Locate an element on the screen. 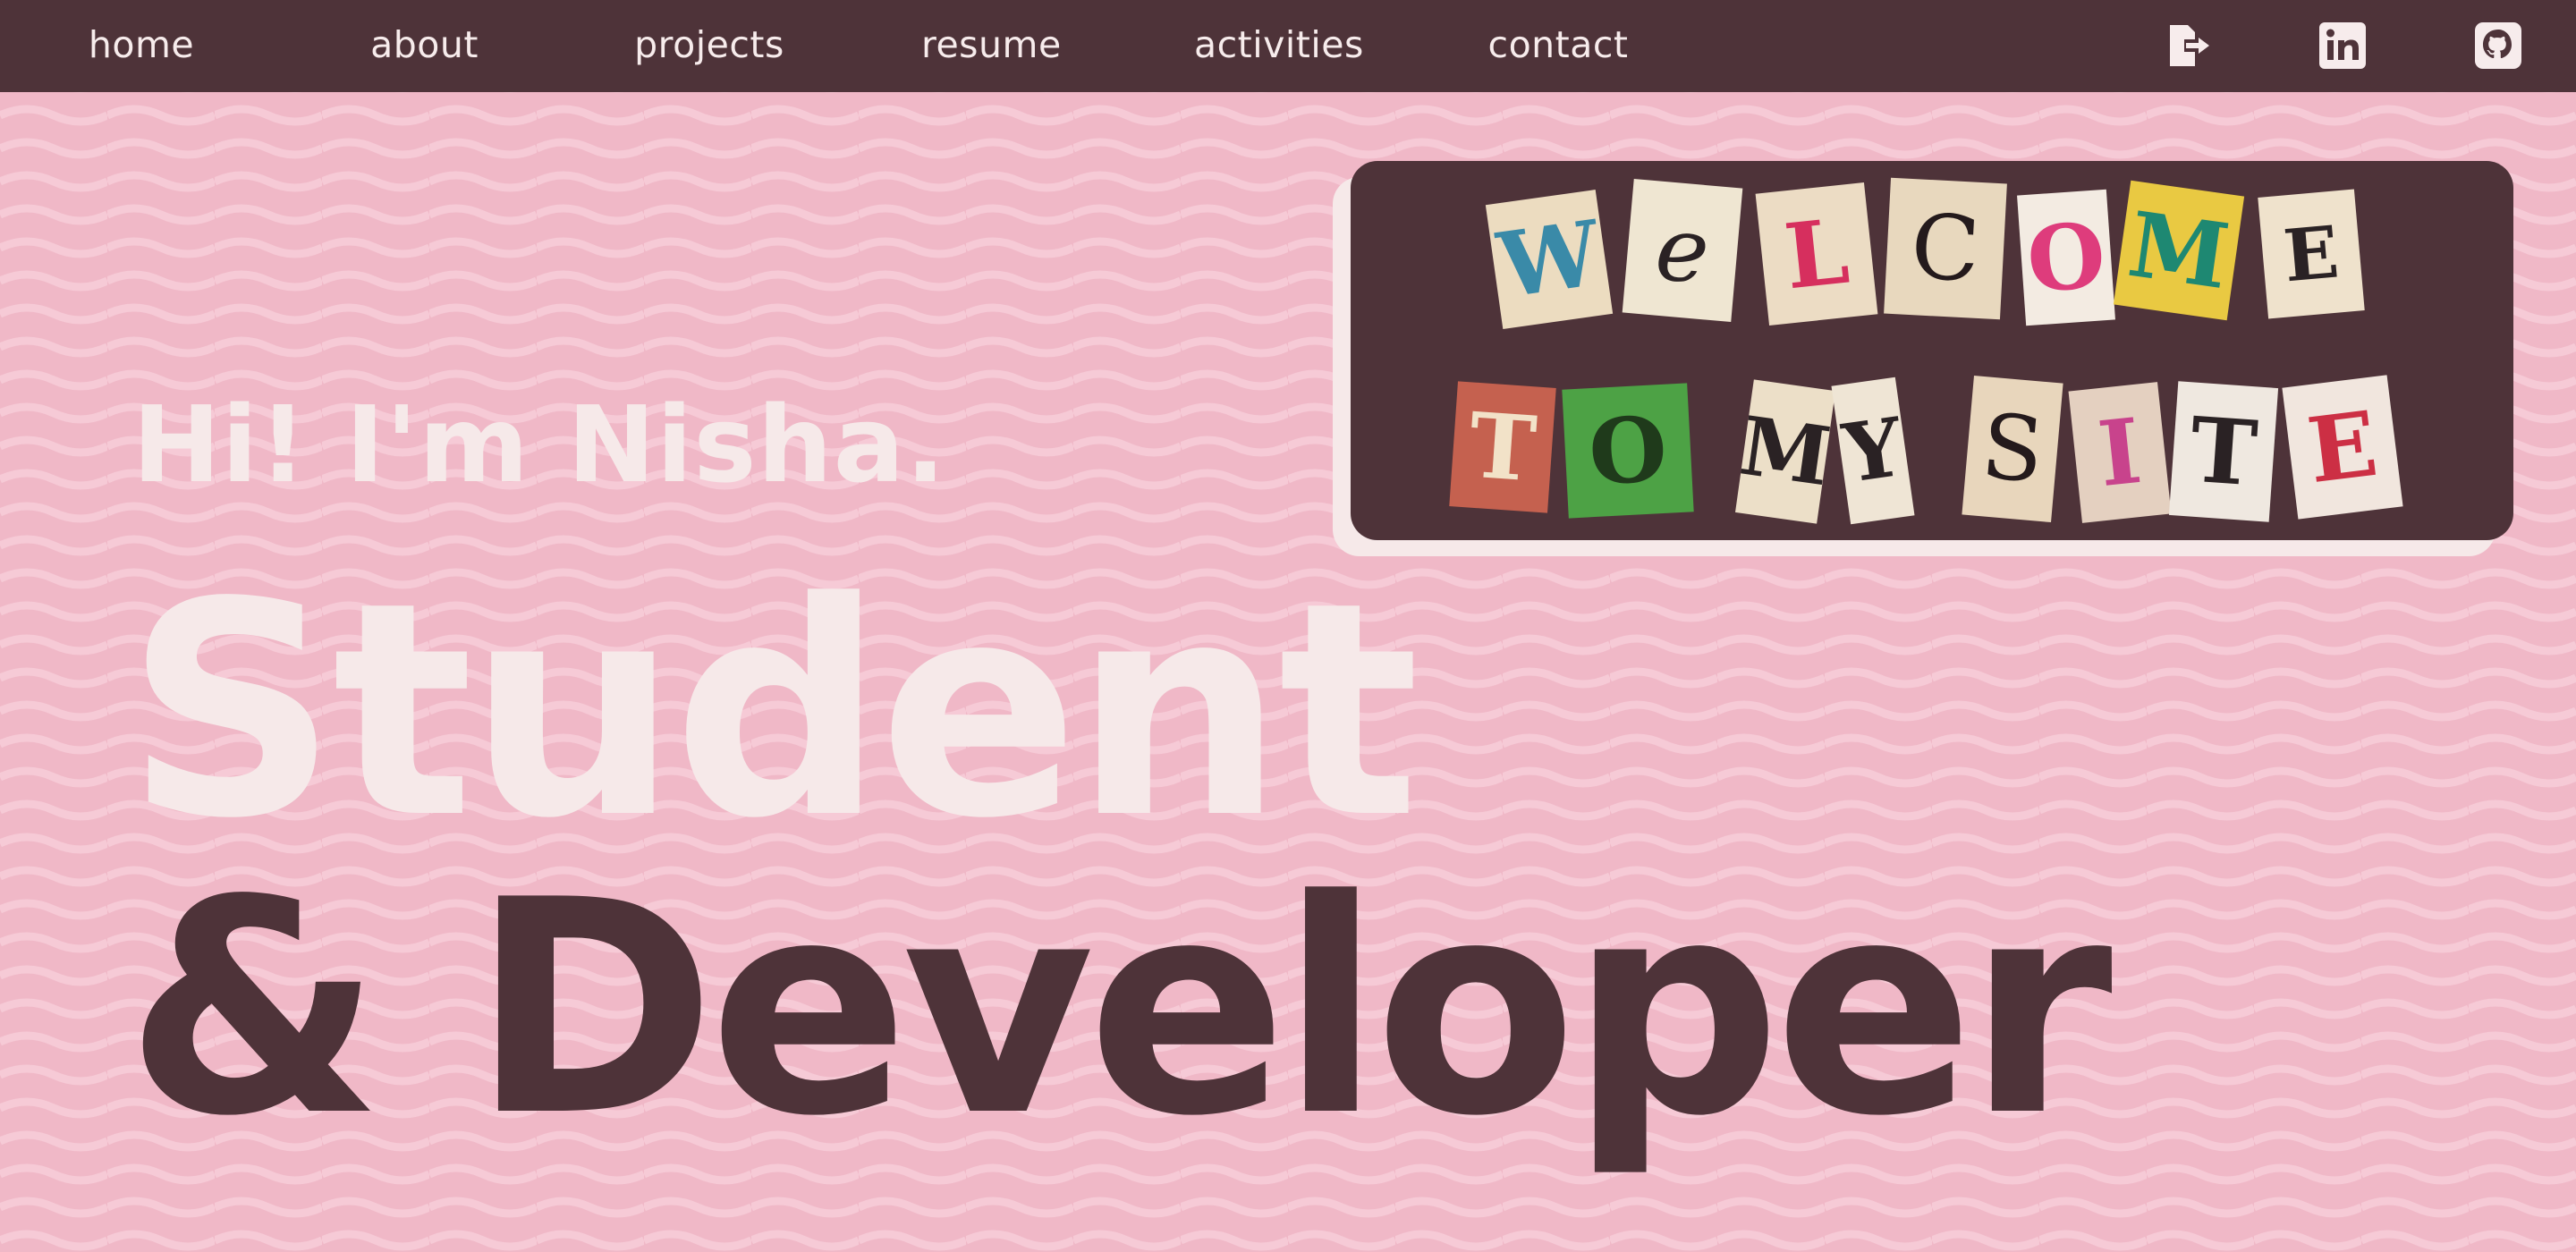 The width and height of the screenshot is (2576, 1252). nav-about-link: about is located at coordinates (424, 45).